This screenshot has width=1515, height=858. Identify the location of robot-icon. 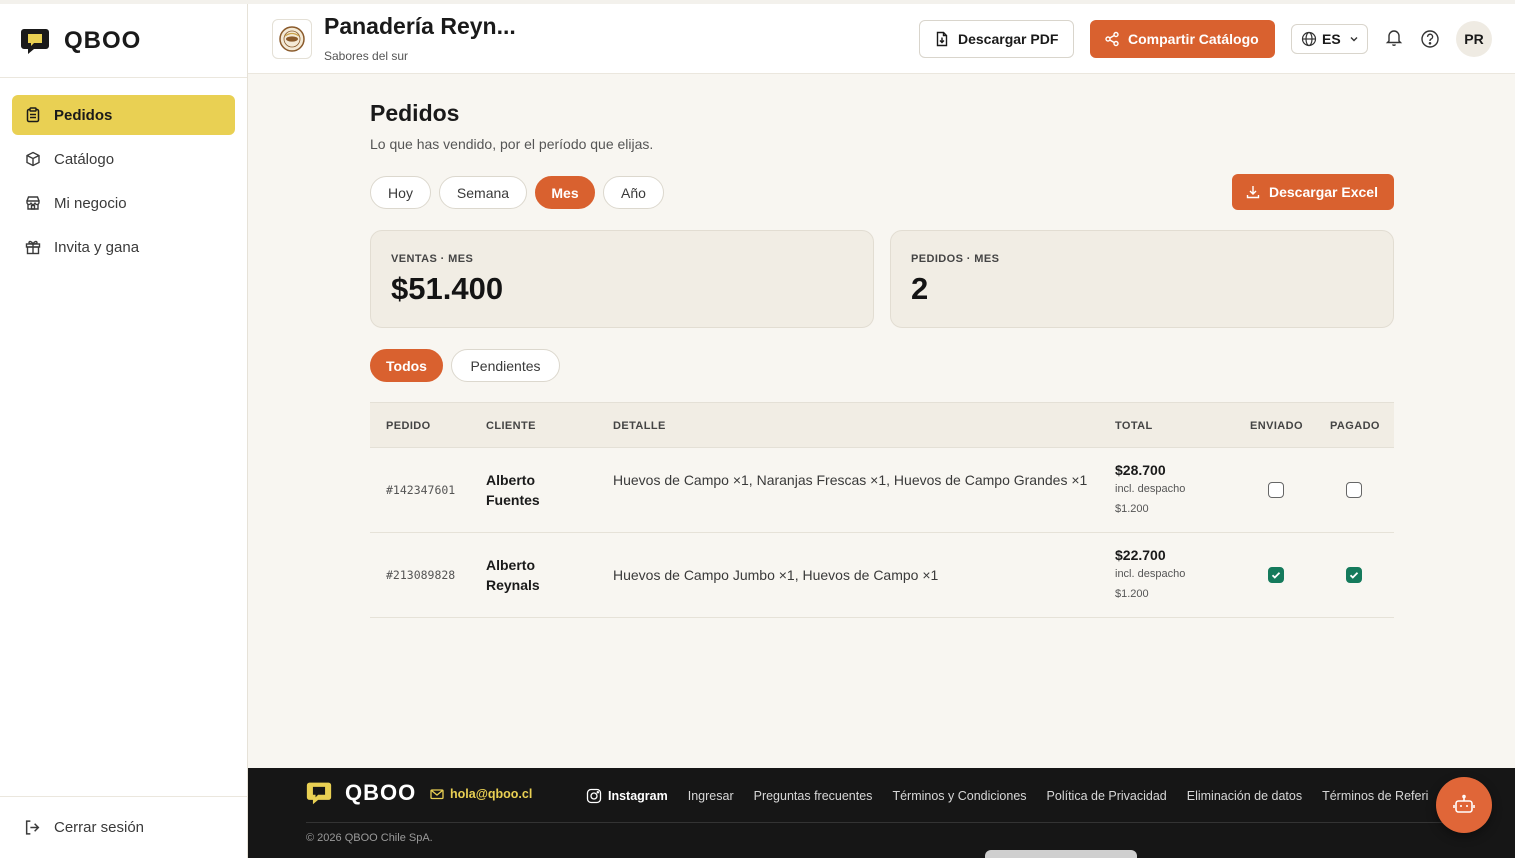
(1464, 803).